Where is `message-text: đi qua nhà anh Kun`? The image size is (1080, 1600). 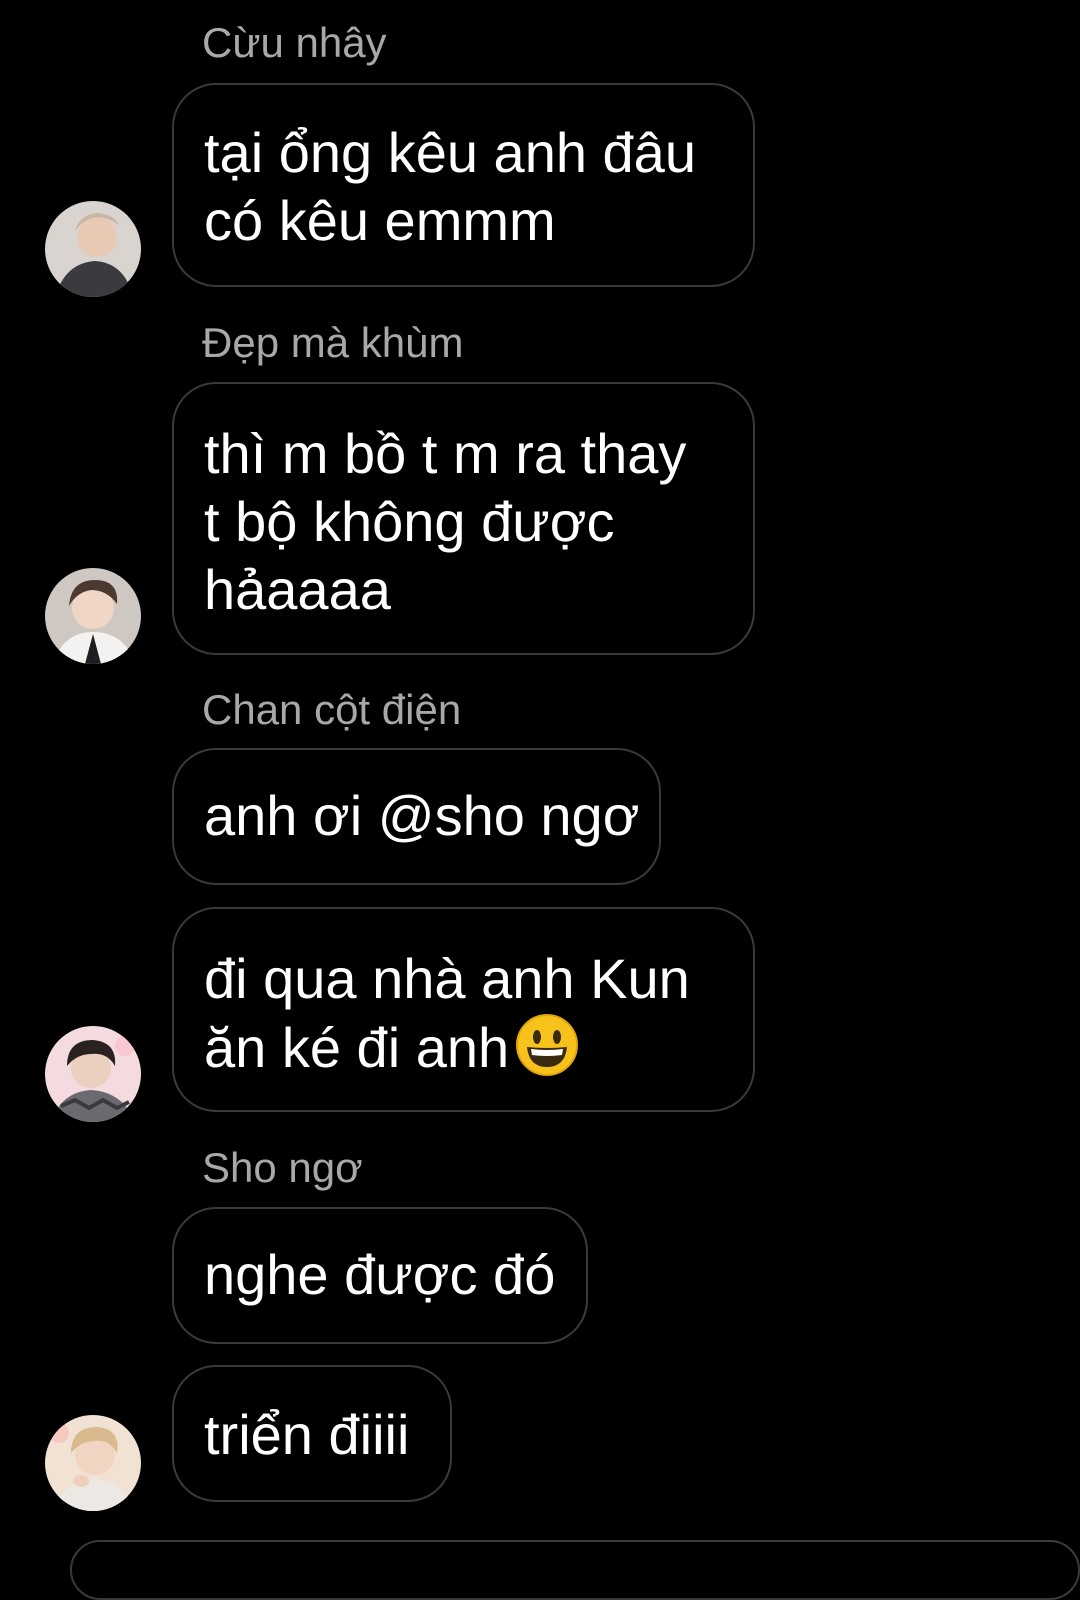 message-text: đi qua nhà anh Kun is located at coordinates (447, 978).